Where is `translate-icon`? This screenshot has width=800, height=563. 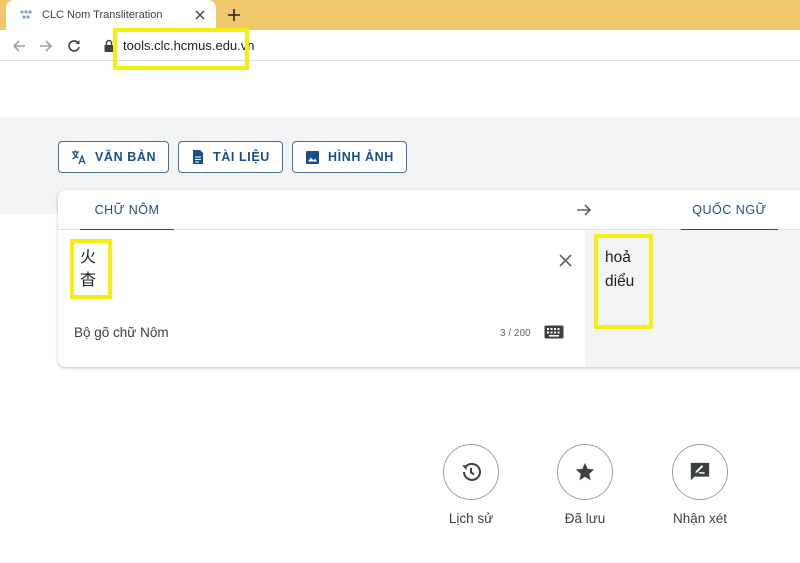
translate-icon is located at coordinates (79, 157).